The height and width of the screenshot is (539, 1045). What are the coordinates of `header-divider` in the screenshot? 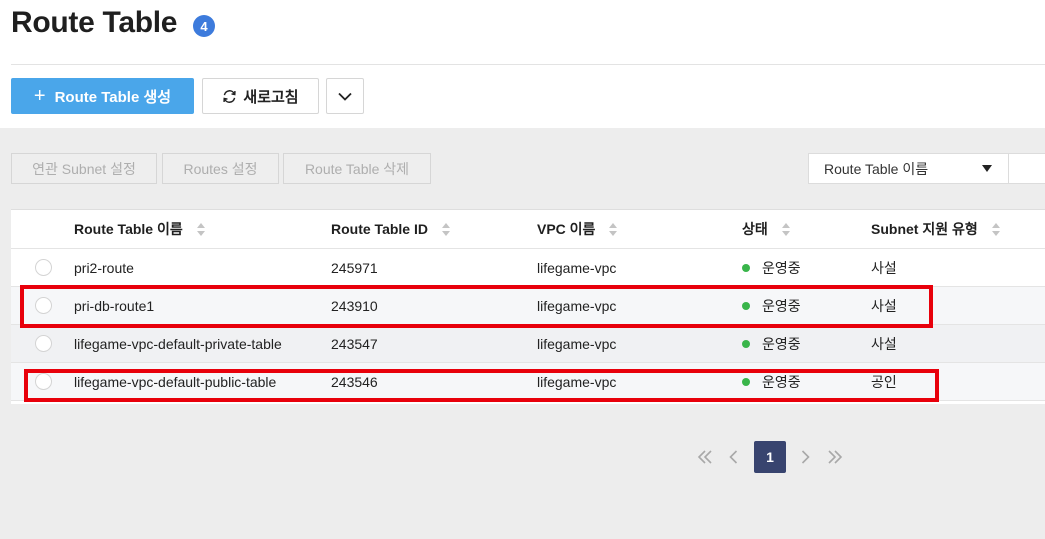 It's located at (528, 64).